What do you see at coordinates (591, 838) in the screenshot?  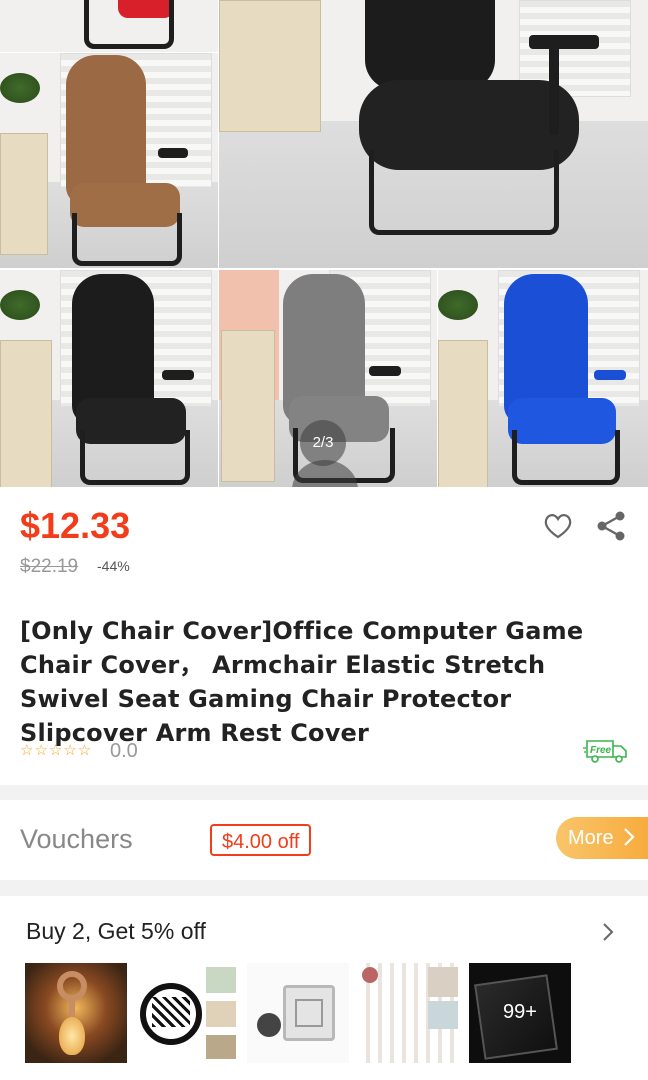 I see `more-button-label: More` at bounding box center [591, 838].